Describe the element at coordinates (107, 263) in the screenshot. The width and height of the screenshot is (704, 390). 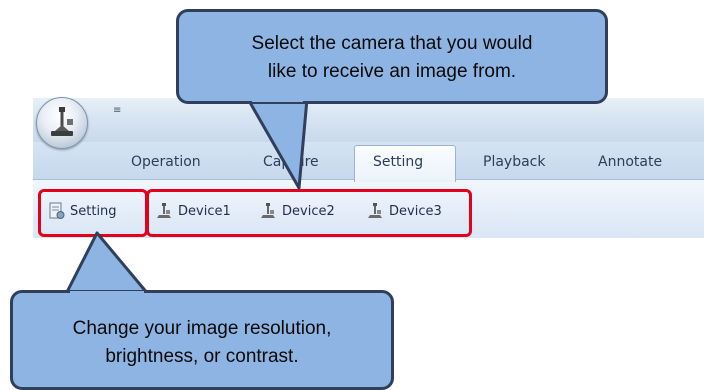
I see `bottom-callout-pointer` at that location.